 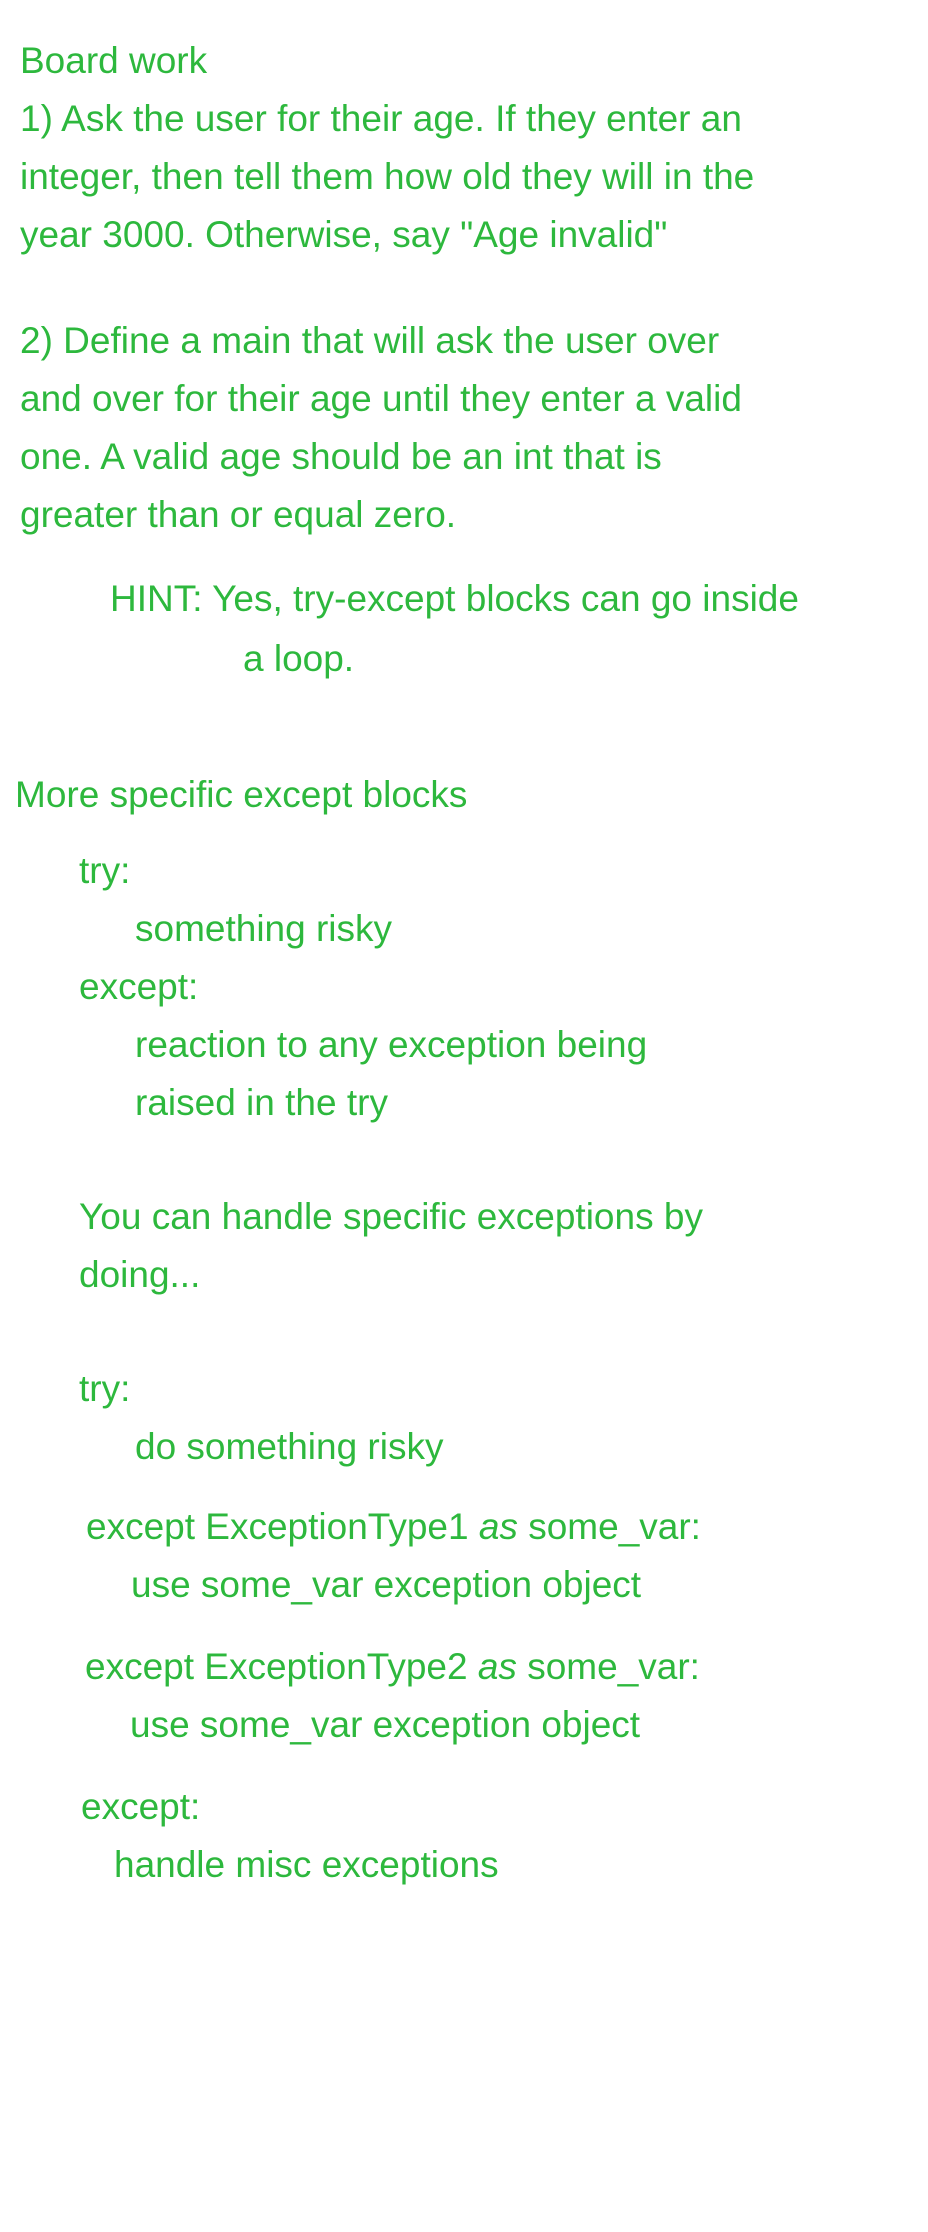 I want to click on except-type-2-prefix: except ExceptionType2, so click(x=281, y=1666).